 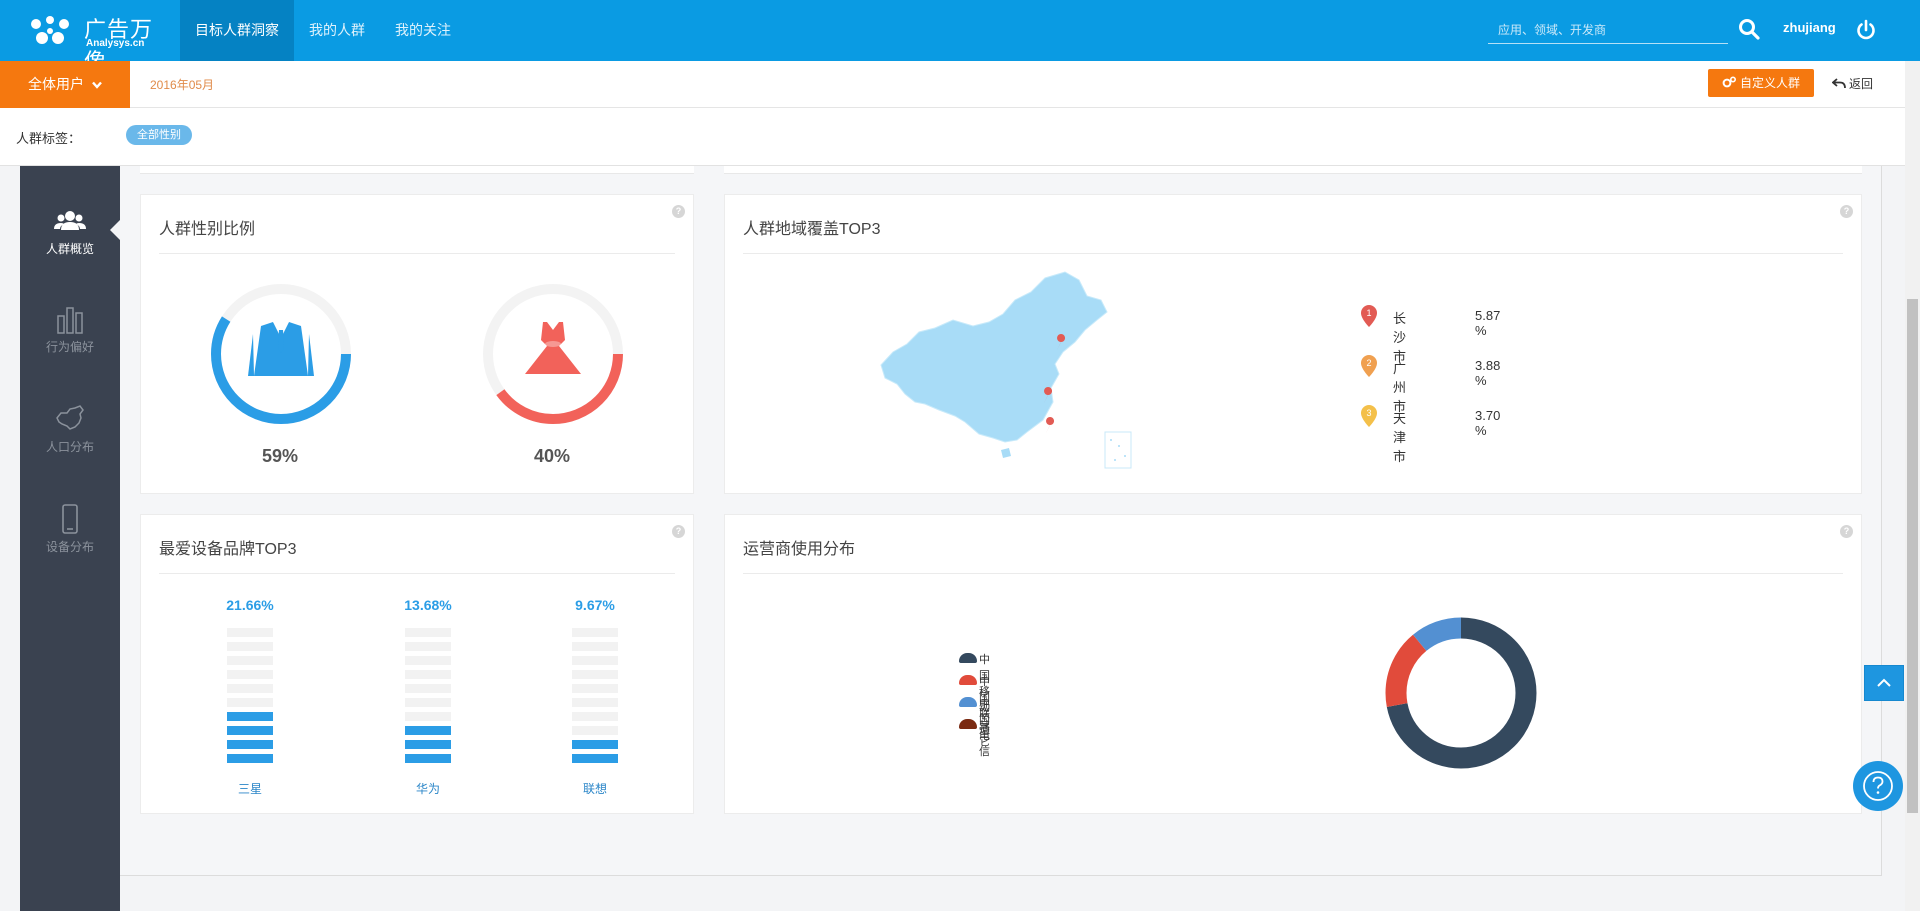 What do you see at coordinates (1912, 556) in the screenshot?
I see `scrollbar-thumb` at bounding box center [1912, 556].